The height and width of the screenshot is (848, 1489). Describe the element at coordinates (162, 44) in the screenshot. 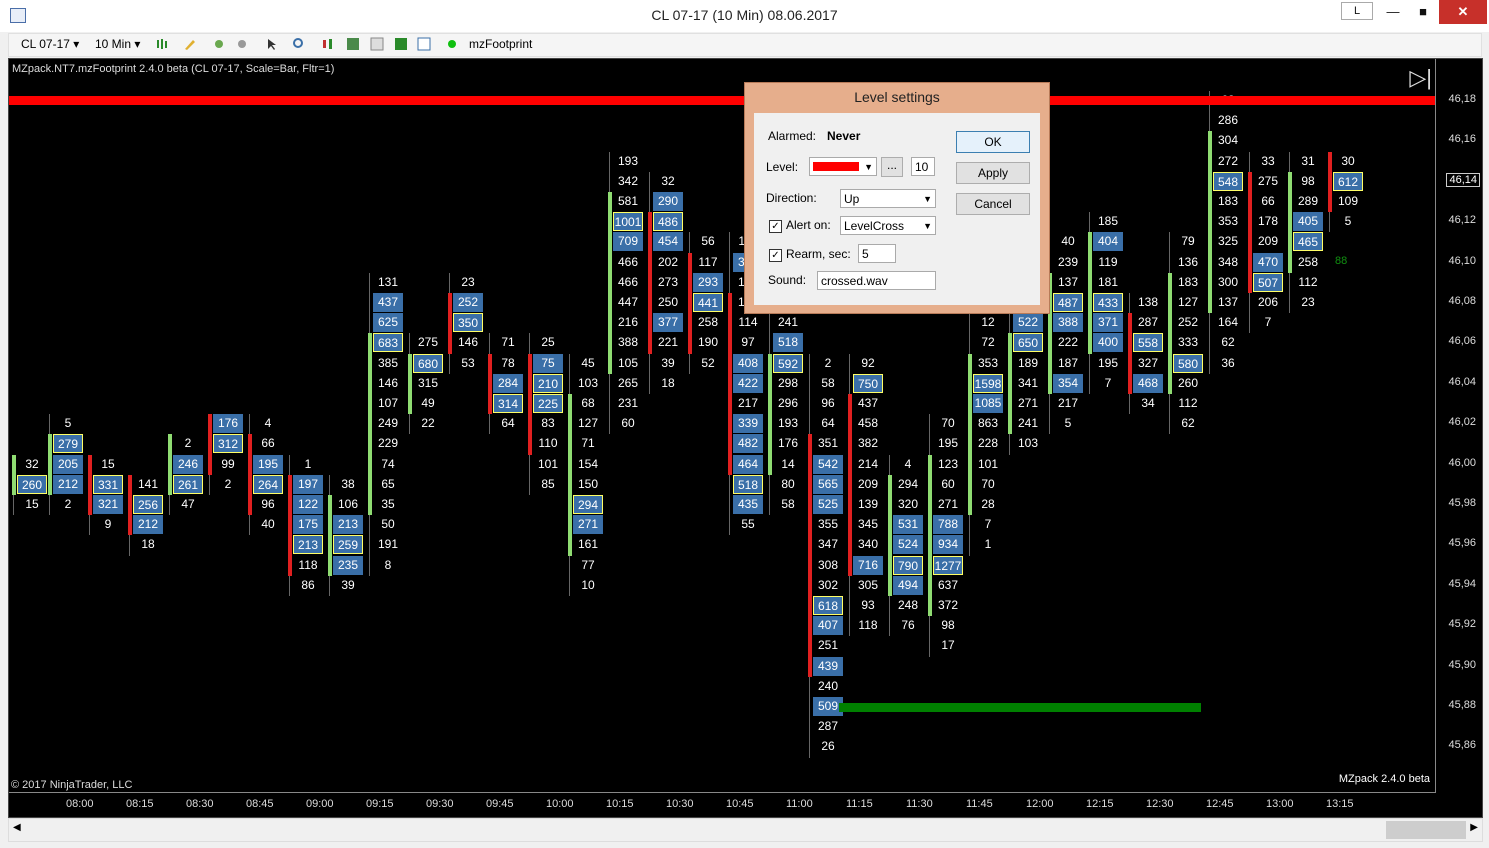

I see `candlestick-style-icon` at that location.